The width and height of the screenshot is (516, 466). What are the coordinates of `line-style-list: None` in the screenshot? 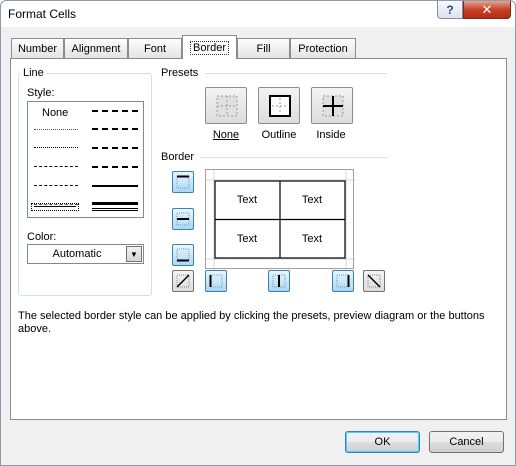 It's located at (85, 159).